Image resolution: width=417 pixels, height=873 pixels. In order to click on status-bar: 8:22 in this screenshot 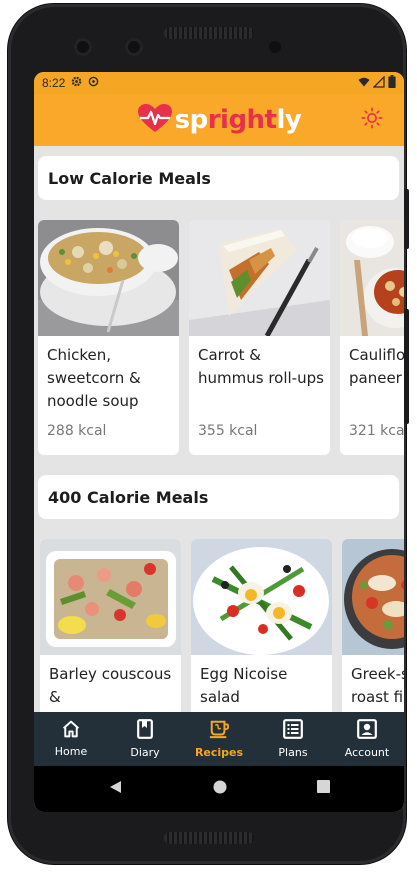, I will do `click(219, 83)`.